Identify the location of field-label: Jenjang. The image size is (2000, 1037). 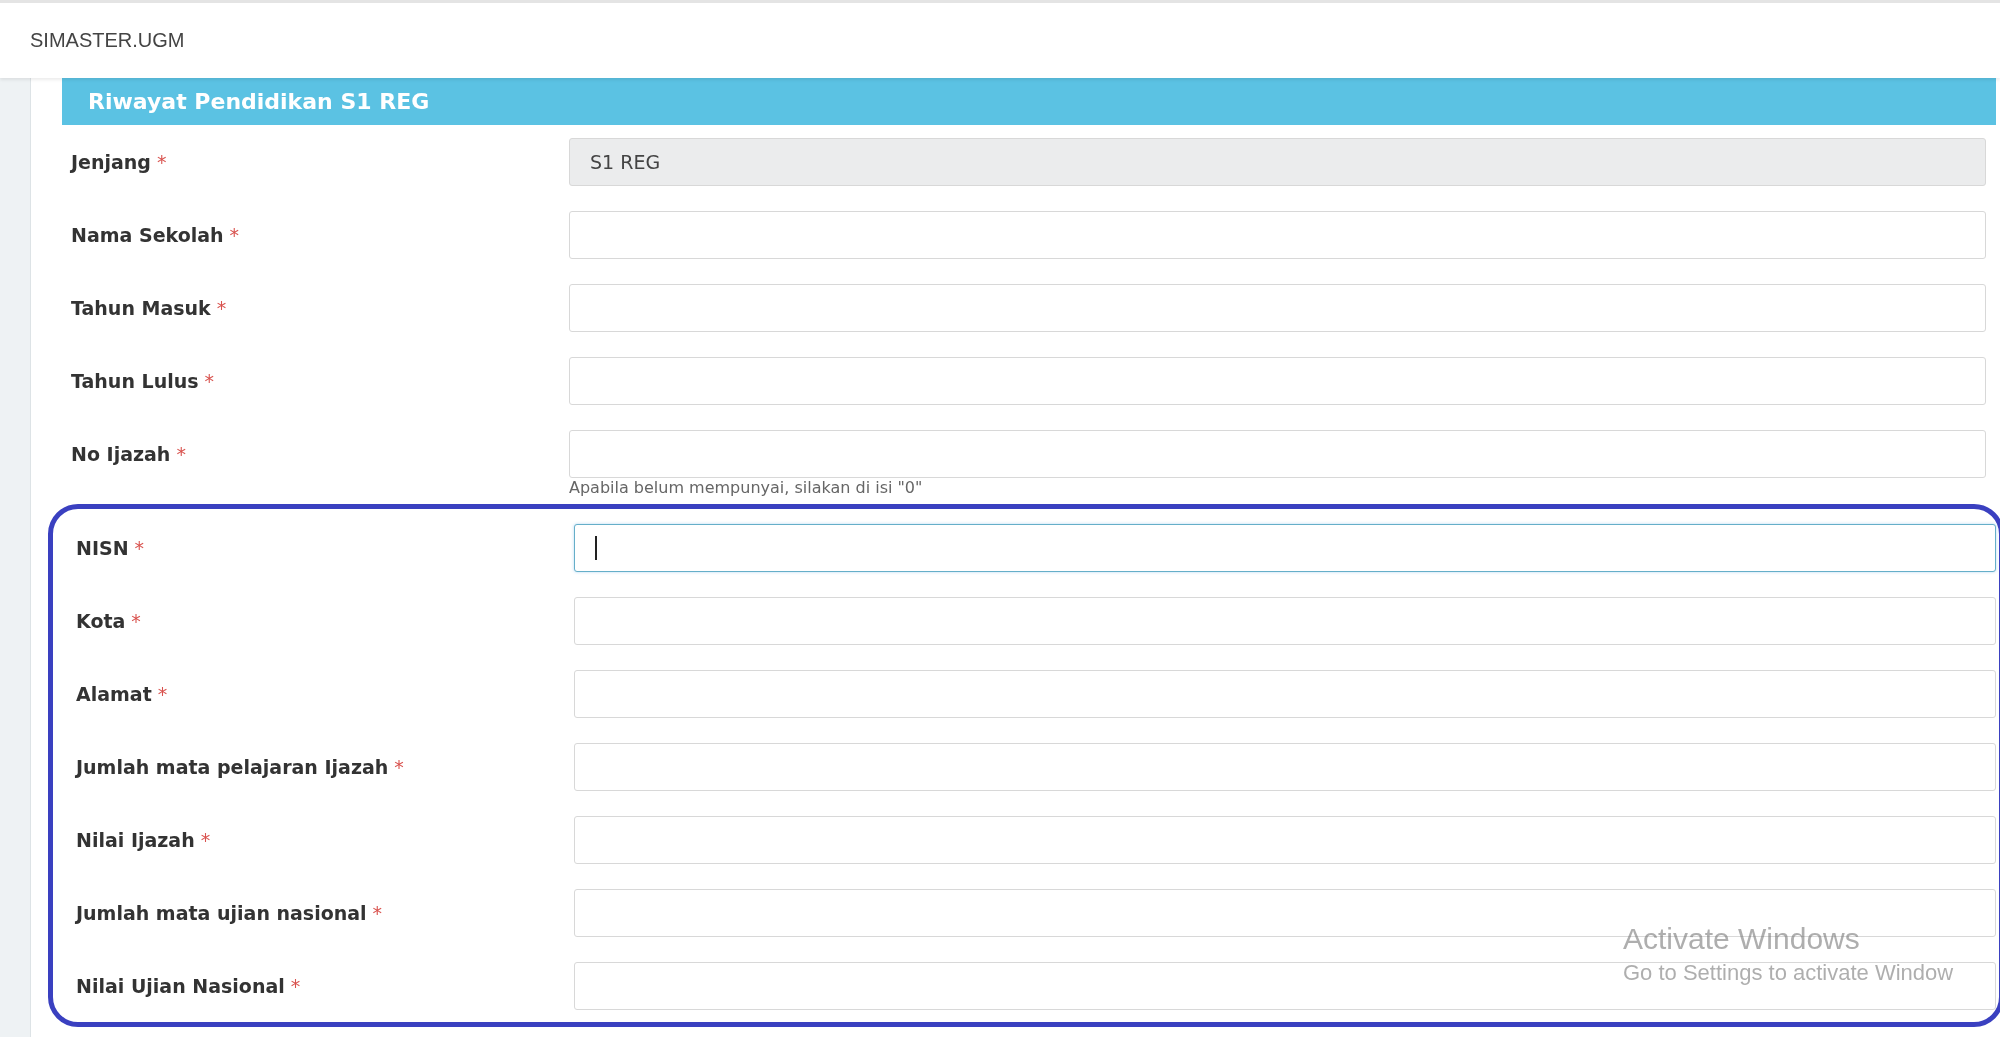
(111, 161).